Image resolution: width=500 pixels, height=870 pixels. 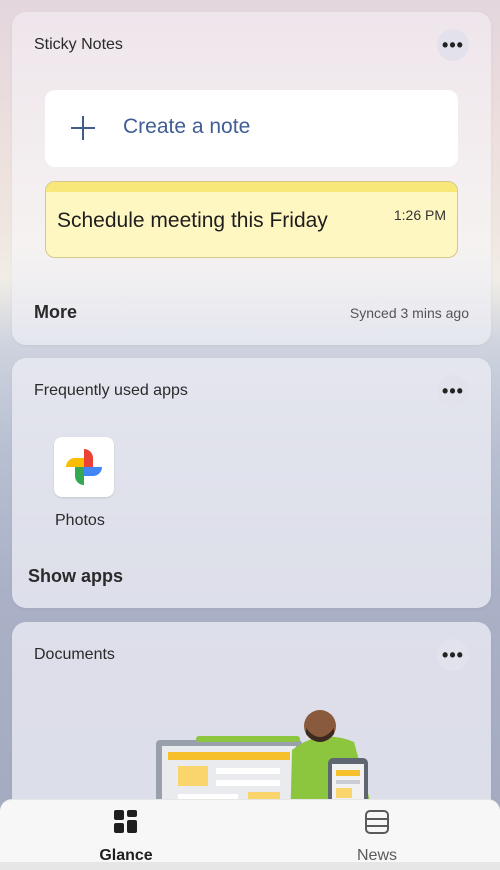 I want to click on bottom-navigation: Glance News, so click(x=250, y=832).